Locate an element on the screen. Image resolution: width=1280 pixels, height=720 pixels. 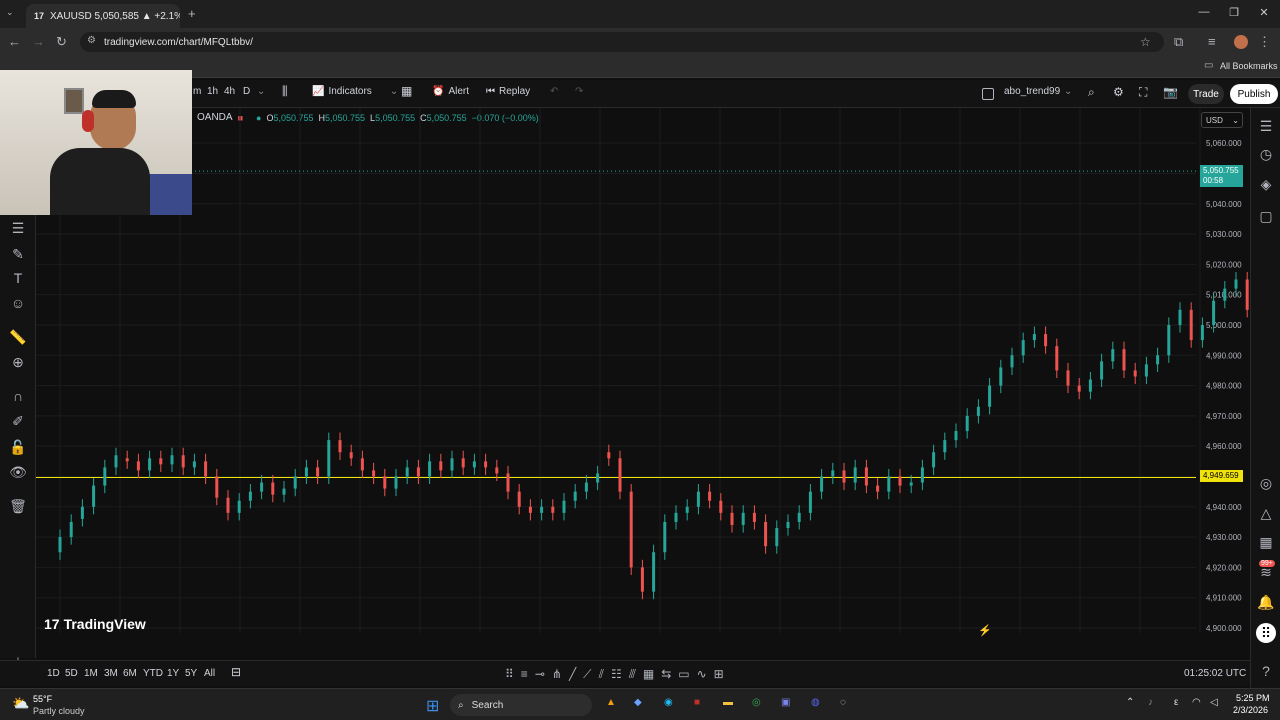
fib-tool-icon: ☰ is located at coordinates (18, 228).